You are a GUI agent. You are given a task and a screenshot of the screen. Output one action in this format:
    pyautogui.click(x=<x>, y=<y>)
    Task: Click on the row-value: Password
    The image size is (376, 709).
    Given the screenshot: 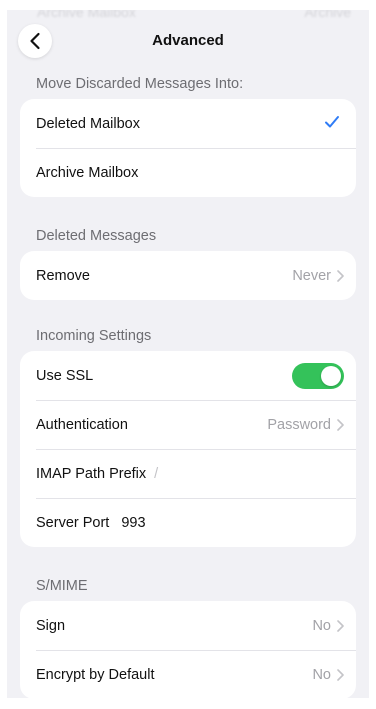 What is the action you would take?
    pyautogui.click(x=299, y=424)
    